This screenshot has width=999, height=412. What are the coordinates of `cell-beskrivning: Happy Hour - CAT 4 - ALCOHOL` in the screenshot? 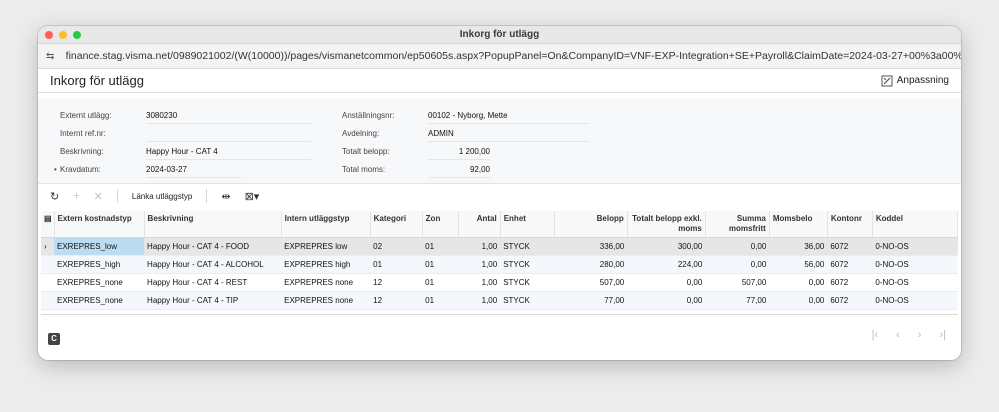 It's located at (213, 264).